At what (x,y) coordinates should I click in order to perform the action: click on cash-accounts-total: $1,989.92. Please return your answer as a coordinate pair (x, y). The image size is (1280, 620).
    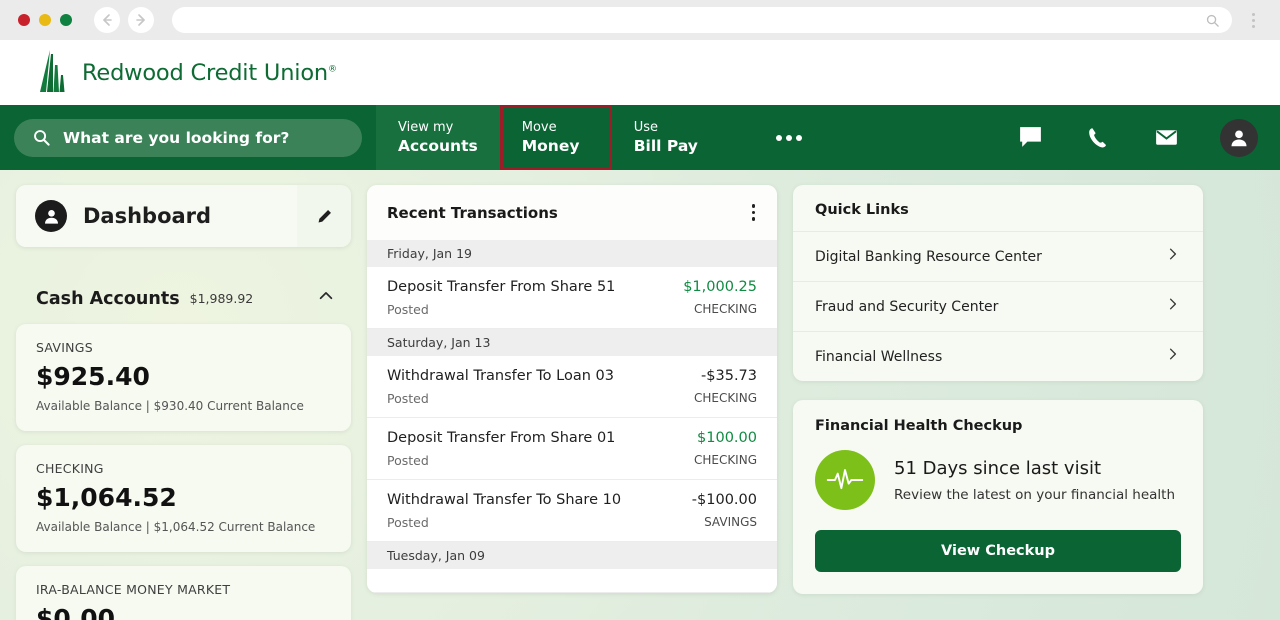
    Looking at the image, I should click on (221, 298).